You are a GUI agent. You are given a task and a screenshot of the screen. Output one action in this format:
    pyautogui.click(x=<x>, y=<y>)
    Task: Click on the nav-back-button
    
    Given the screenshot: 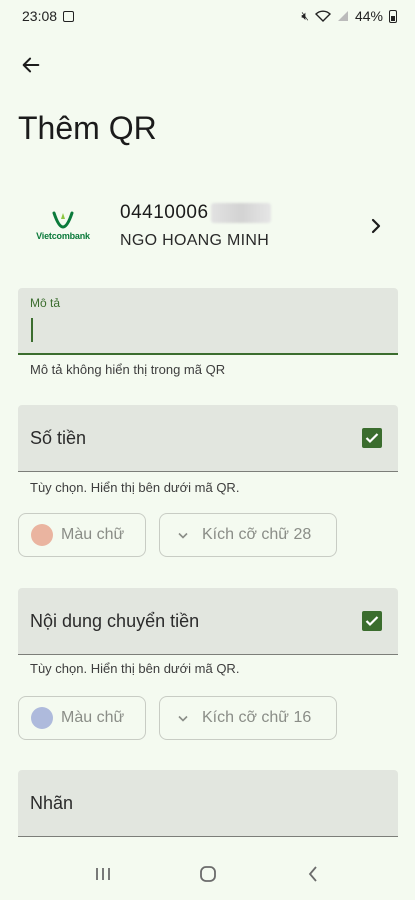 What is the action you would take?
    pyautogui.click(x=313, y=874)
    